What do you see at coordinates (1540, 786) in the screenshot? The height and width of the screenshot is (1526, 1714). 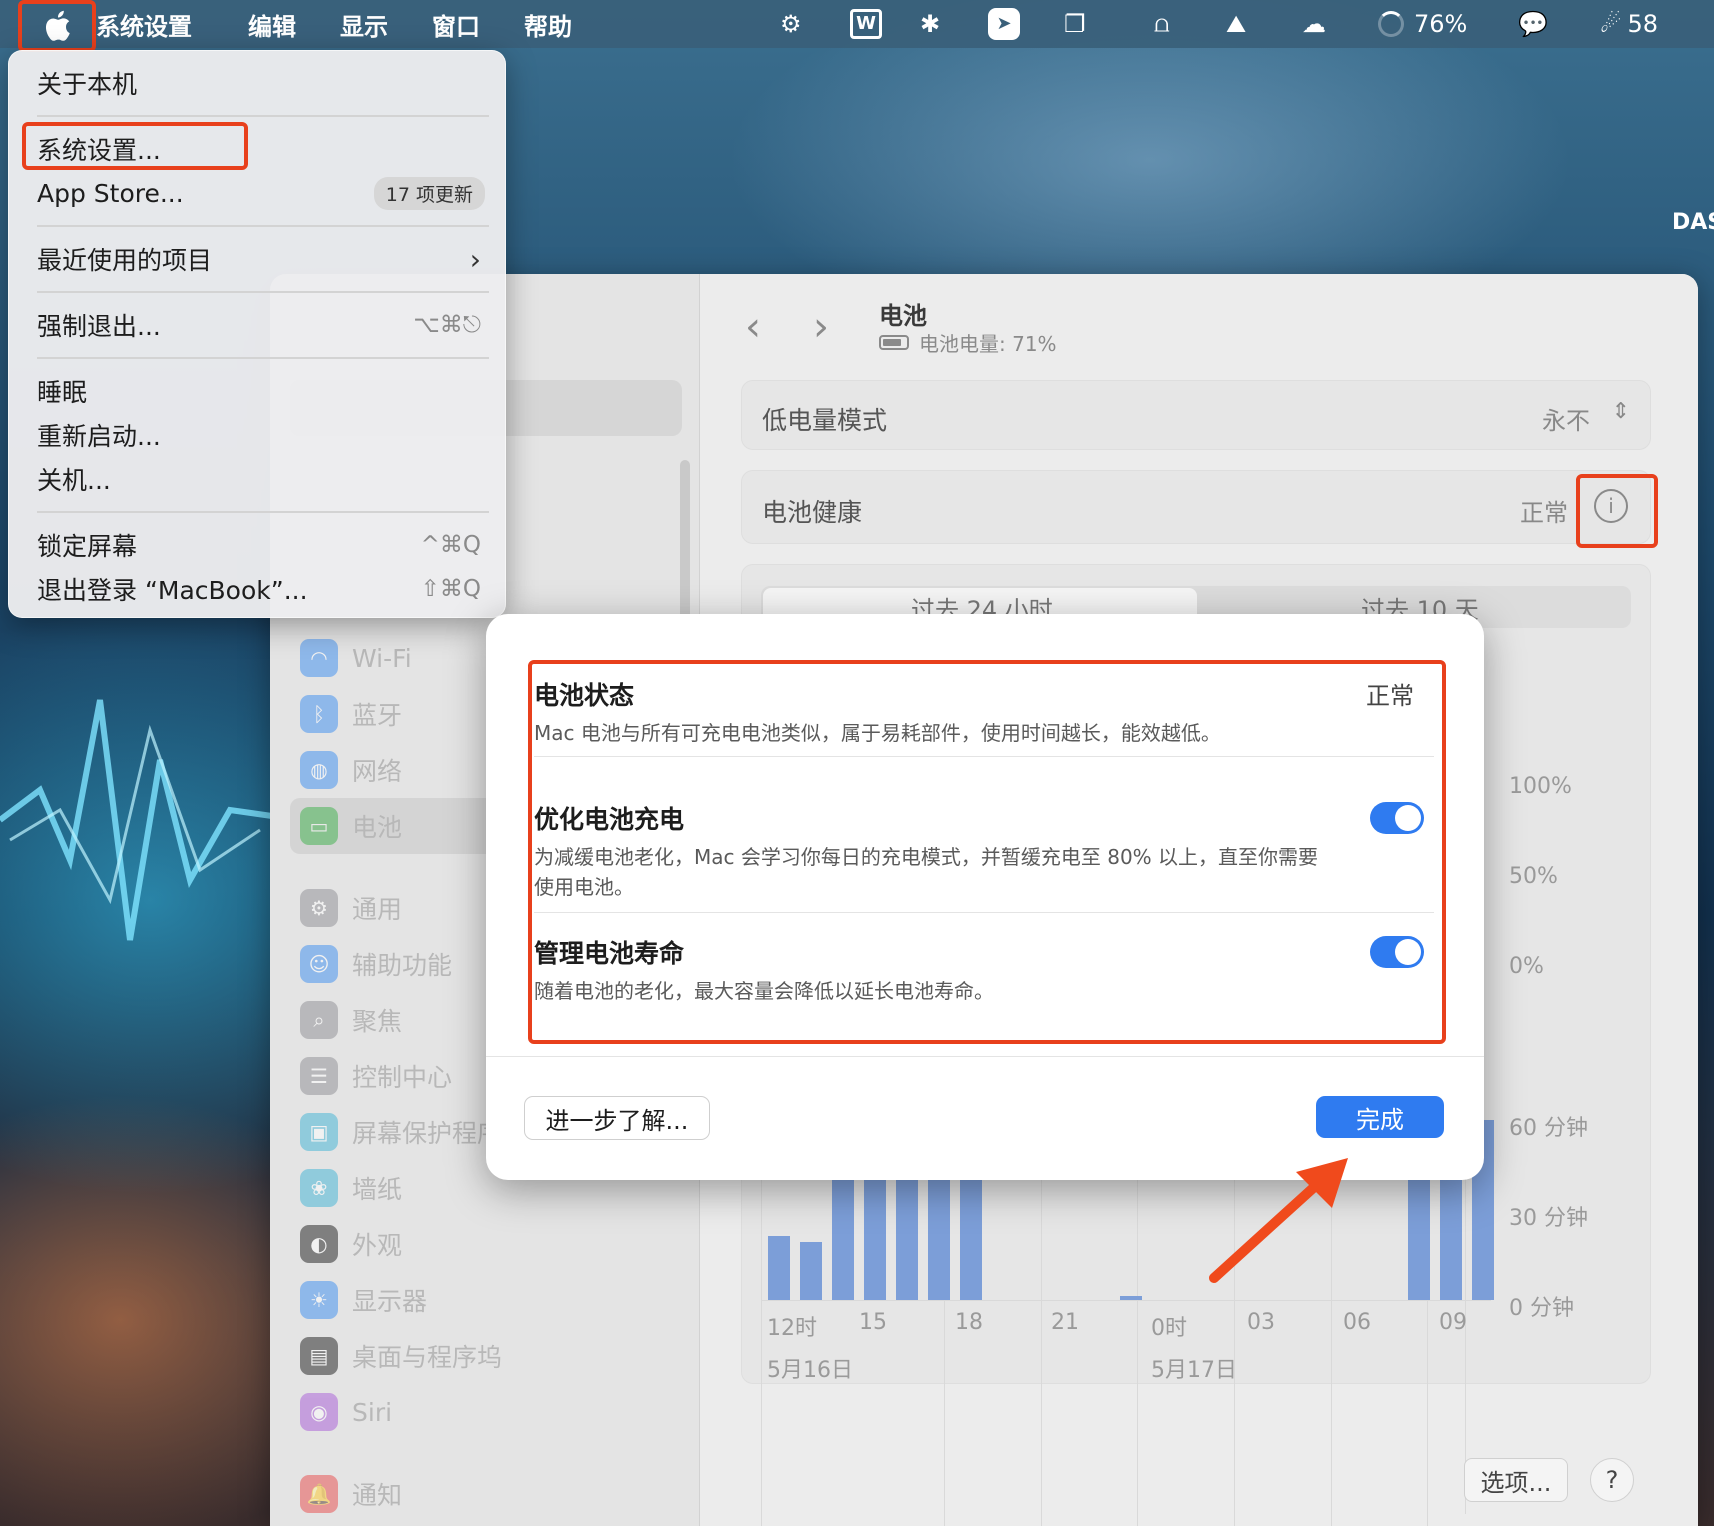 I see `y-tick-100: 100%` at bounding box center [1540, 786].